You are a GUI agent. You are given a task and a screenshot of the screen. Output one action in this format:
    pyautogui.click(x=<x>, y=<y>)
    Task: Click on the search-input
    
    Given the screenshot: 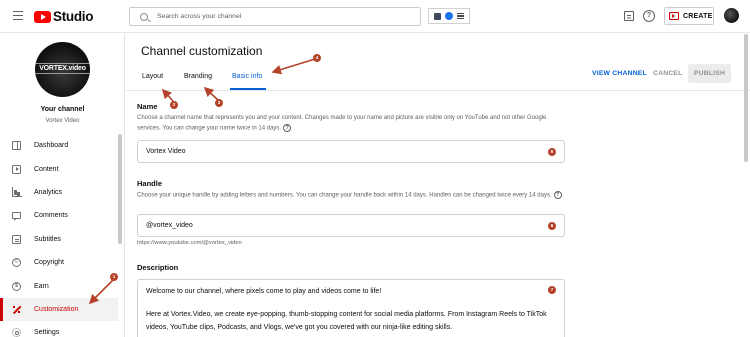 What is the action you would take?
    pyautogui.click(x=282, y=16)
    